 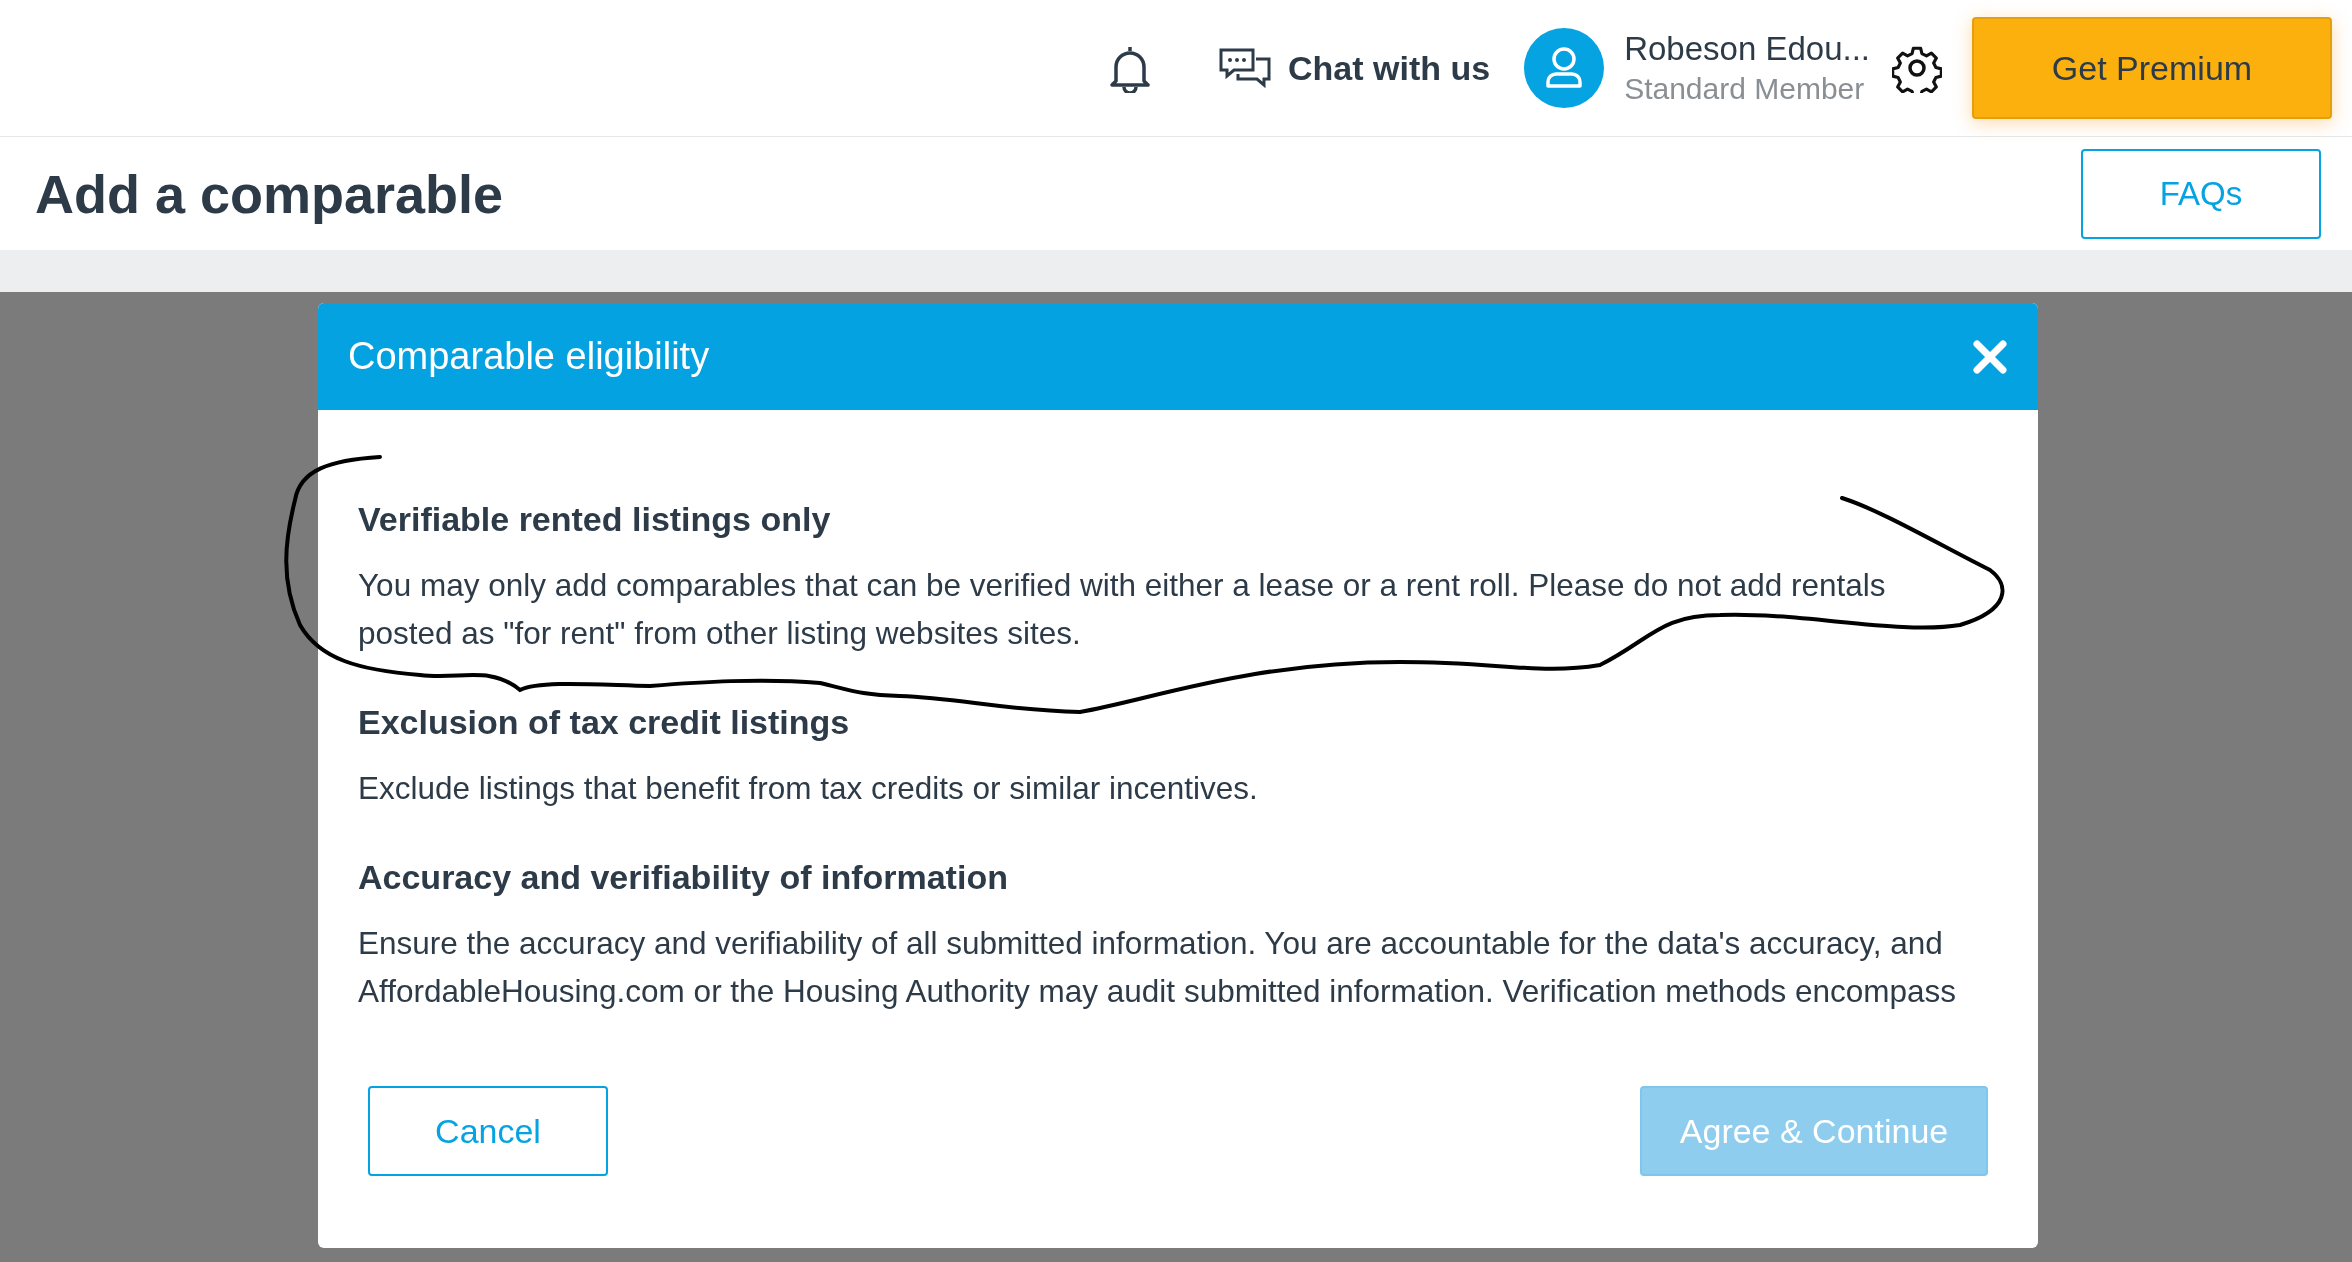 What do you see at coordinates (808, 788) in the screenshot?
I see `section-text: Exclude listings that benefit from tax credits or similar incentives.` at bounding box center [808, 788].